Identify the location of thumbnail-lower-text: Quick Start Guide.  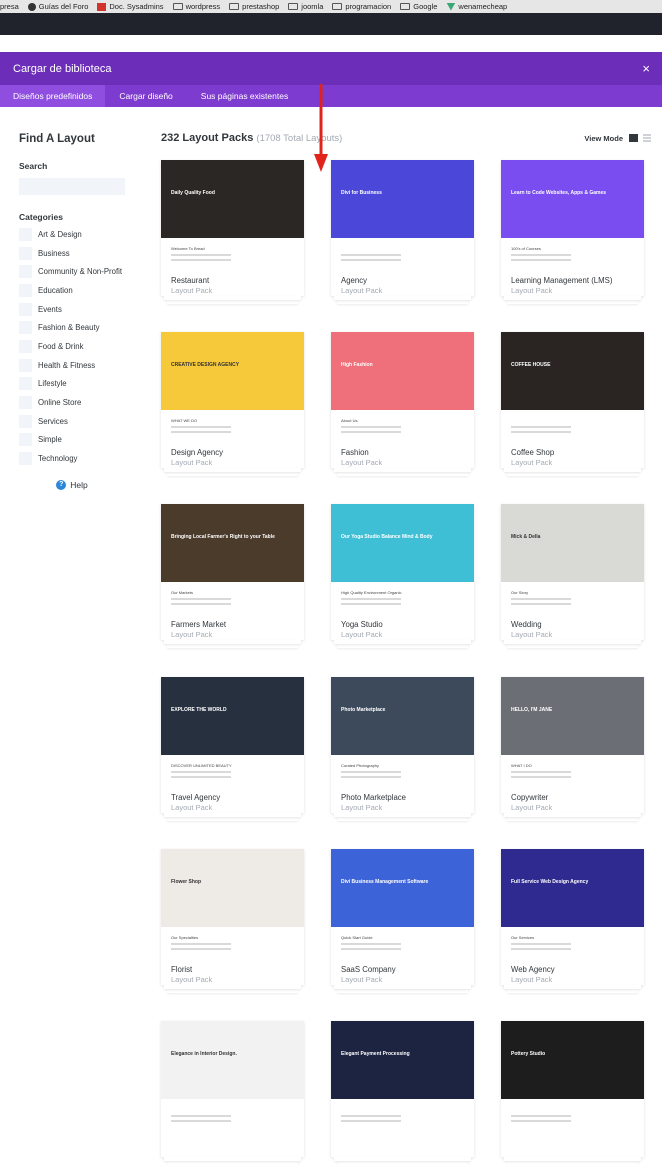
(357, 937).